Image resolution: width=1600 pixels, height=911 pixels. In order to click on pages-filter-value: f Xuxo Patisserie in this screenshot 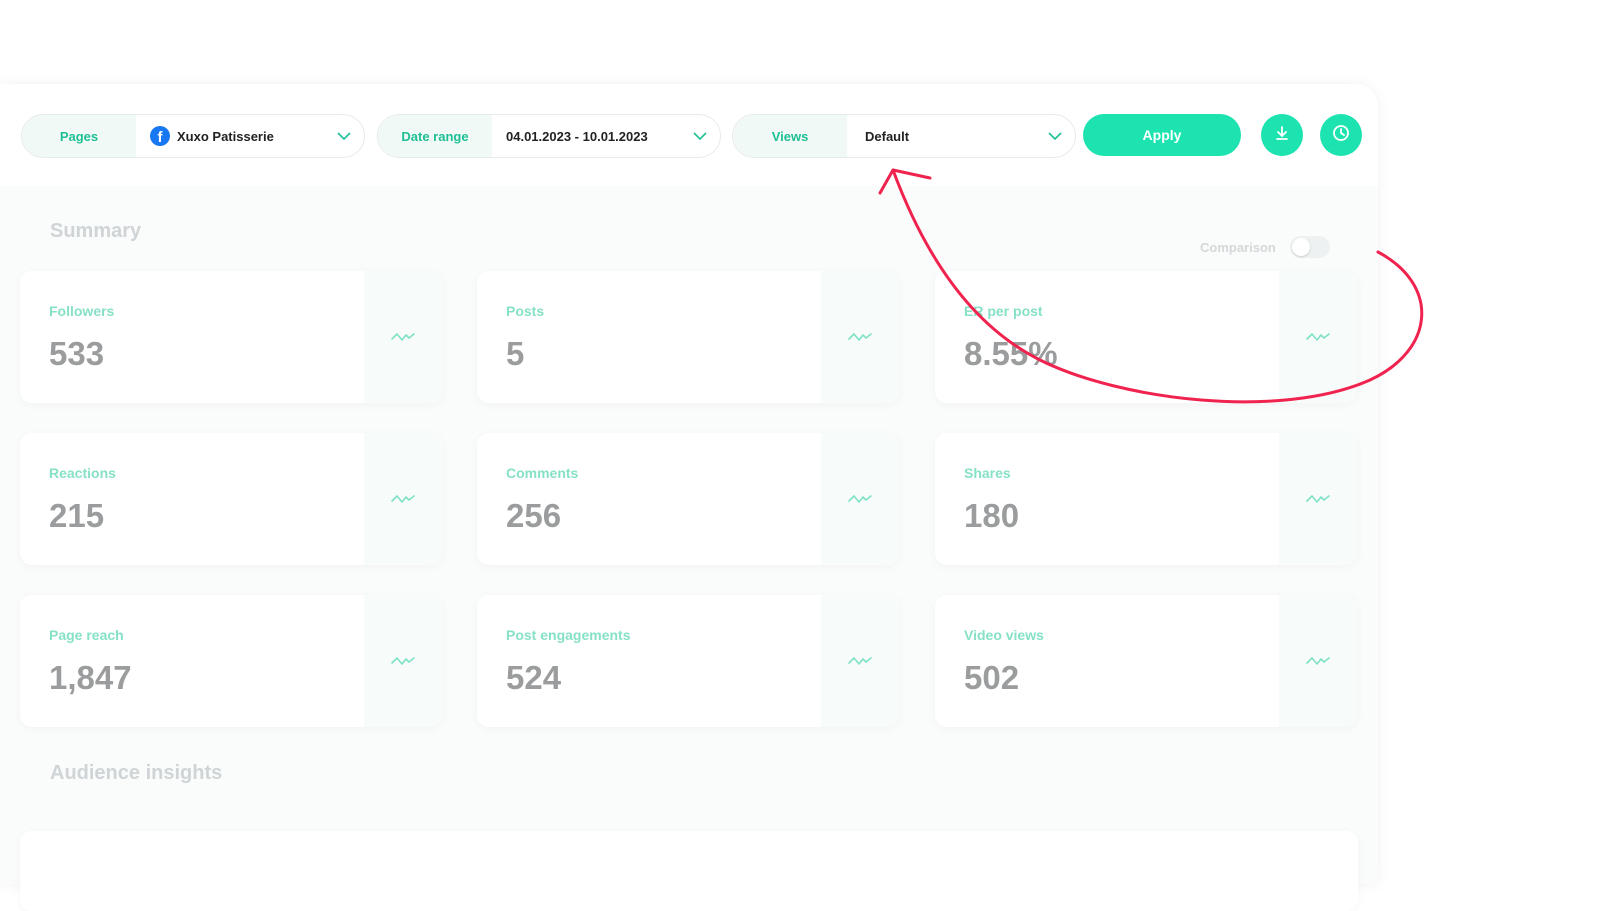, I will do `click(230, 136)`.